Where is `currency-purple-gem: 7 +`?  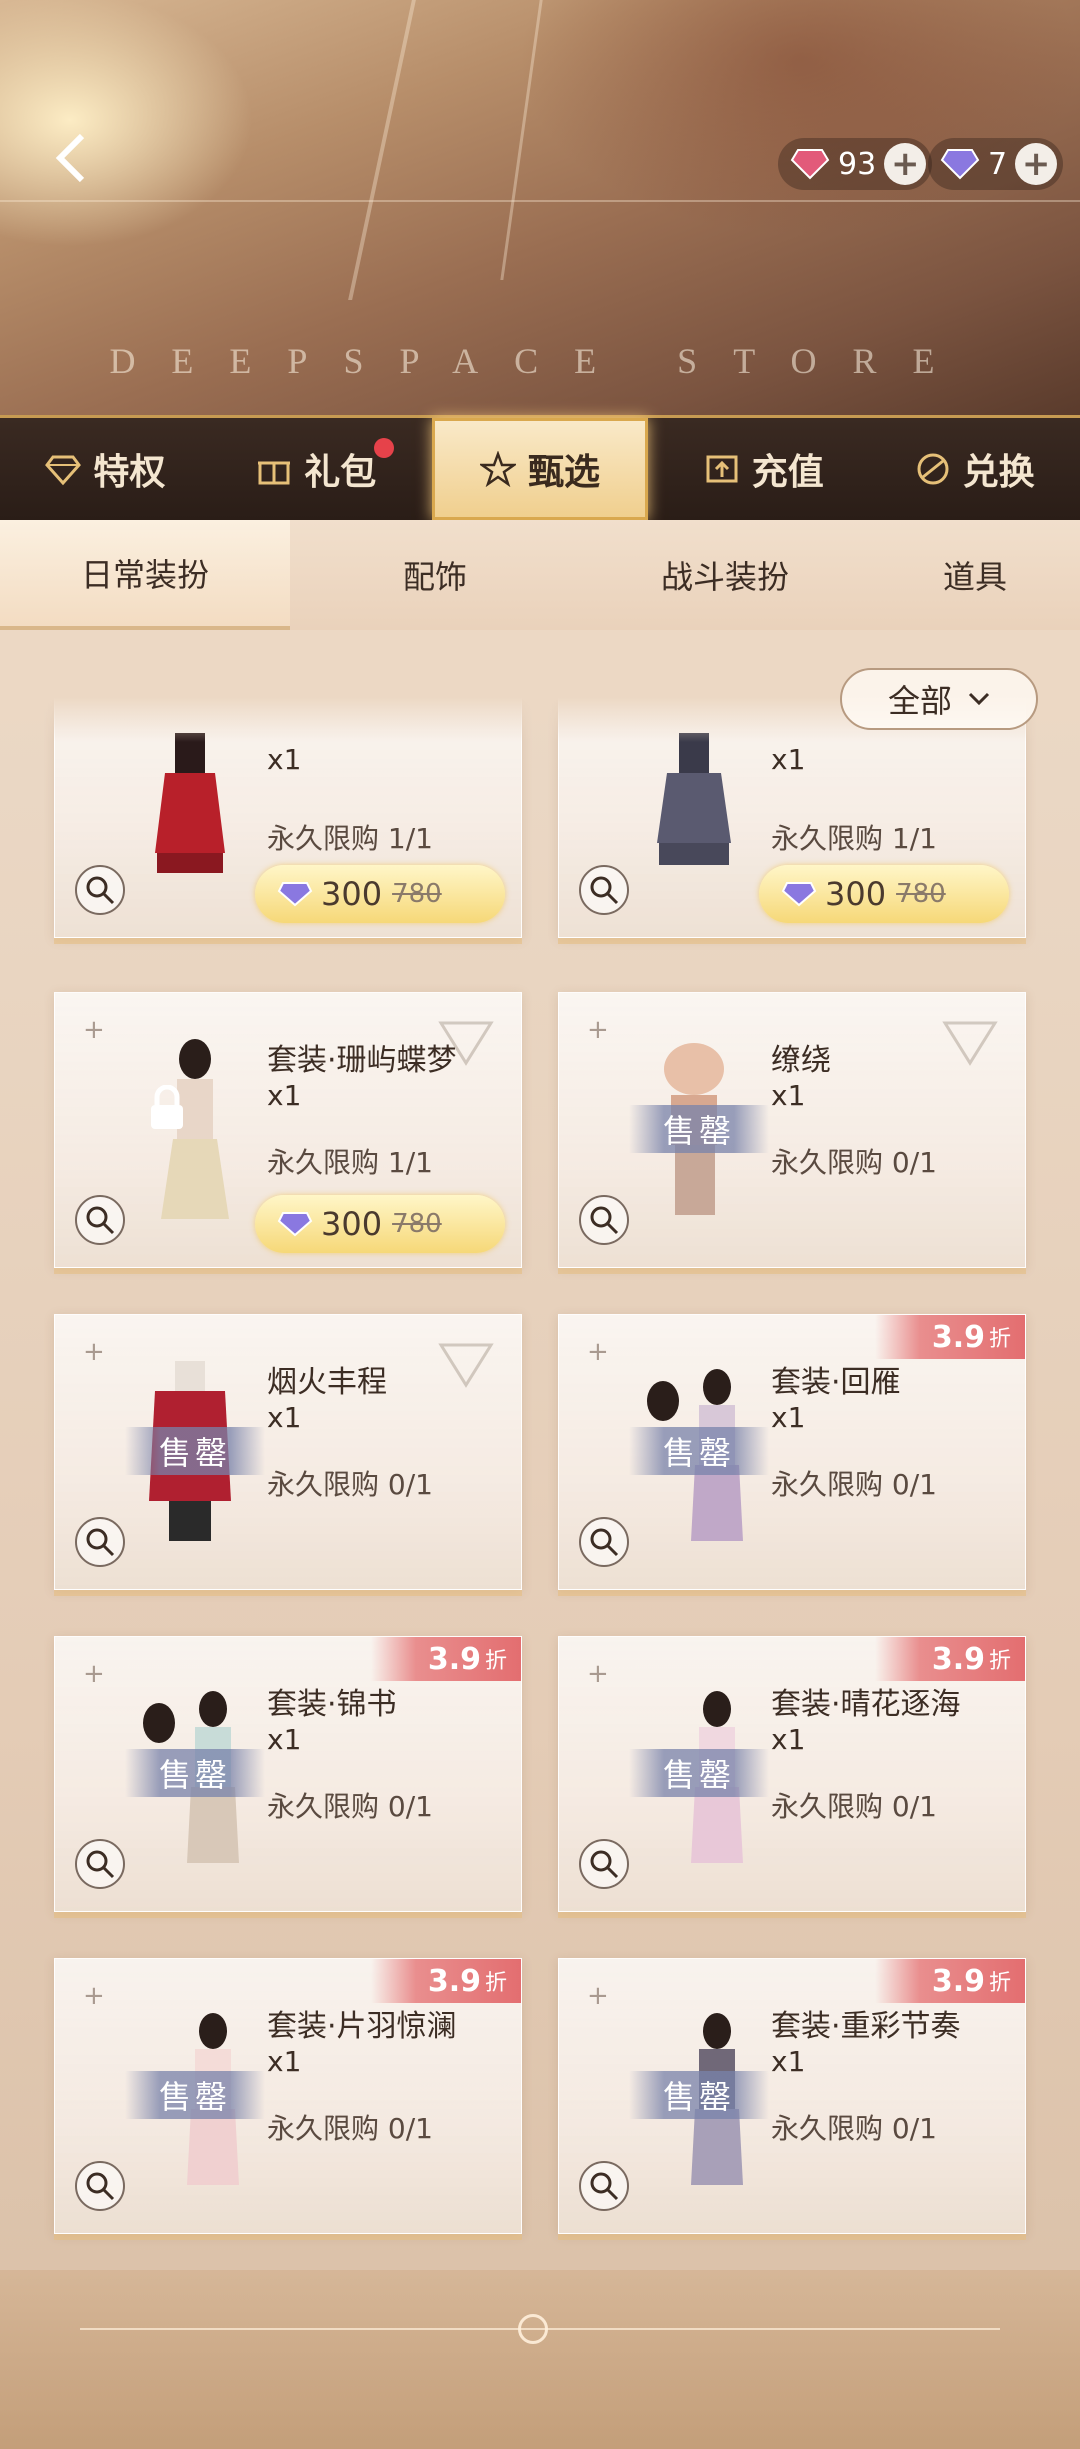 currency-purple-gem: 7 + is located at coordinates (996, 164).